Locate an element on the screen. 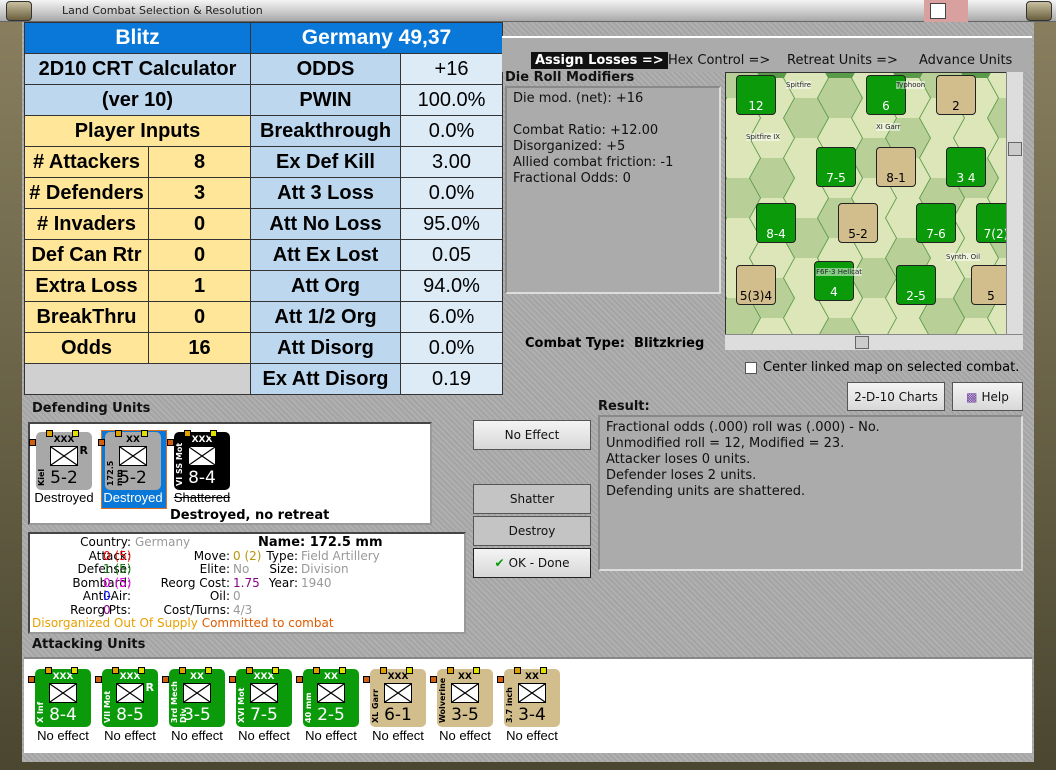 This screenshot has width=1056, height=770. germany-flag-icon is located at coordinates (946, 11).